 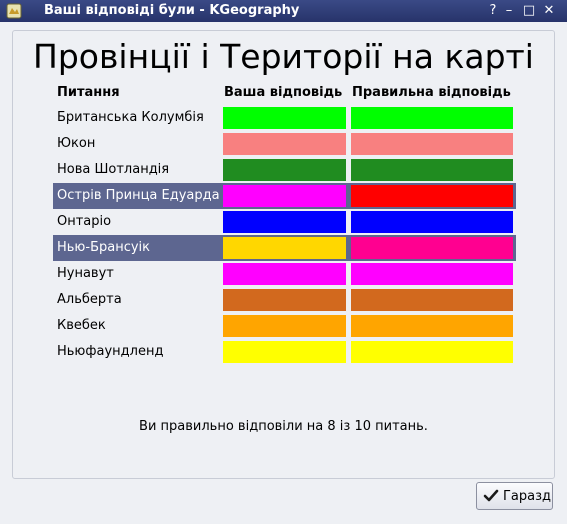 I want to click on question-label: Юкон, so click(x=76, y=143).